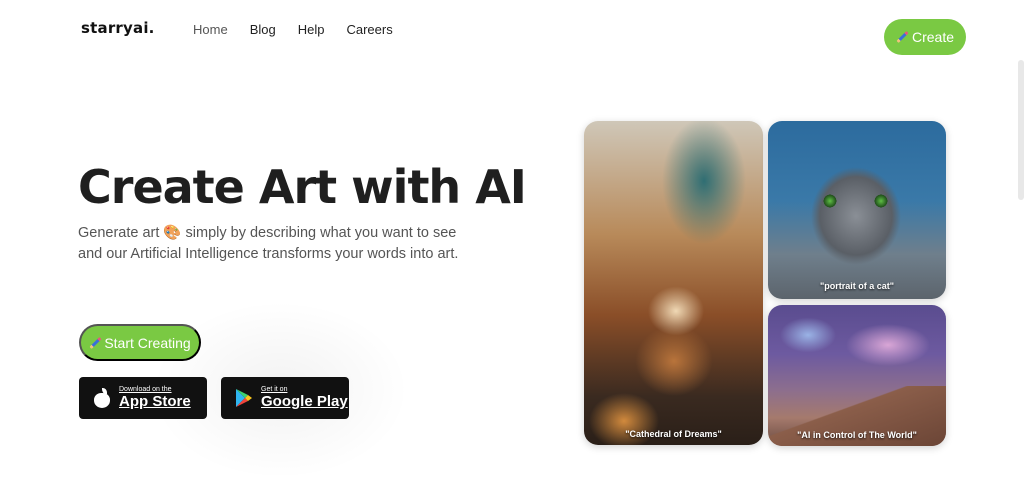  What do you see at coordinates (302, 187) in the screenshot?
I see `page-title: Create Art with AI` at bounding box center [302, 187].